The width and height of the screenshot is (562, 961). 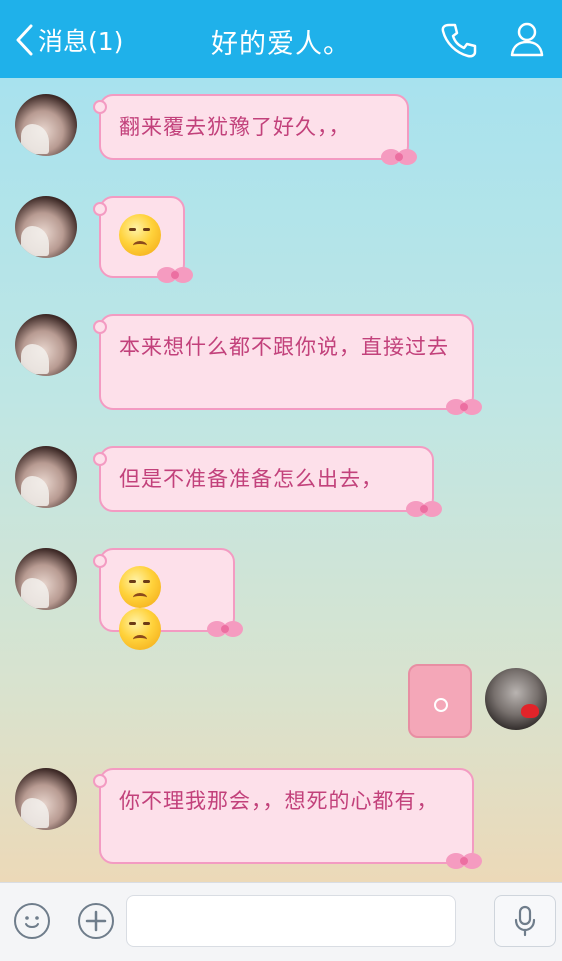 I want to click on smiley-icon, so click(x=32, y=922).